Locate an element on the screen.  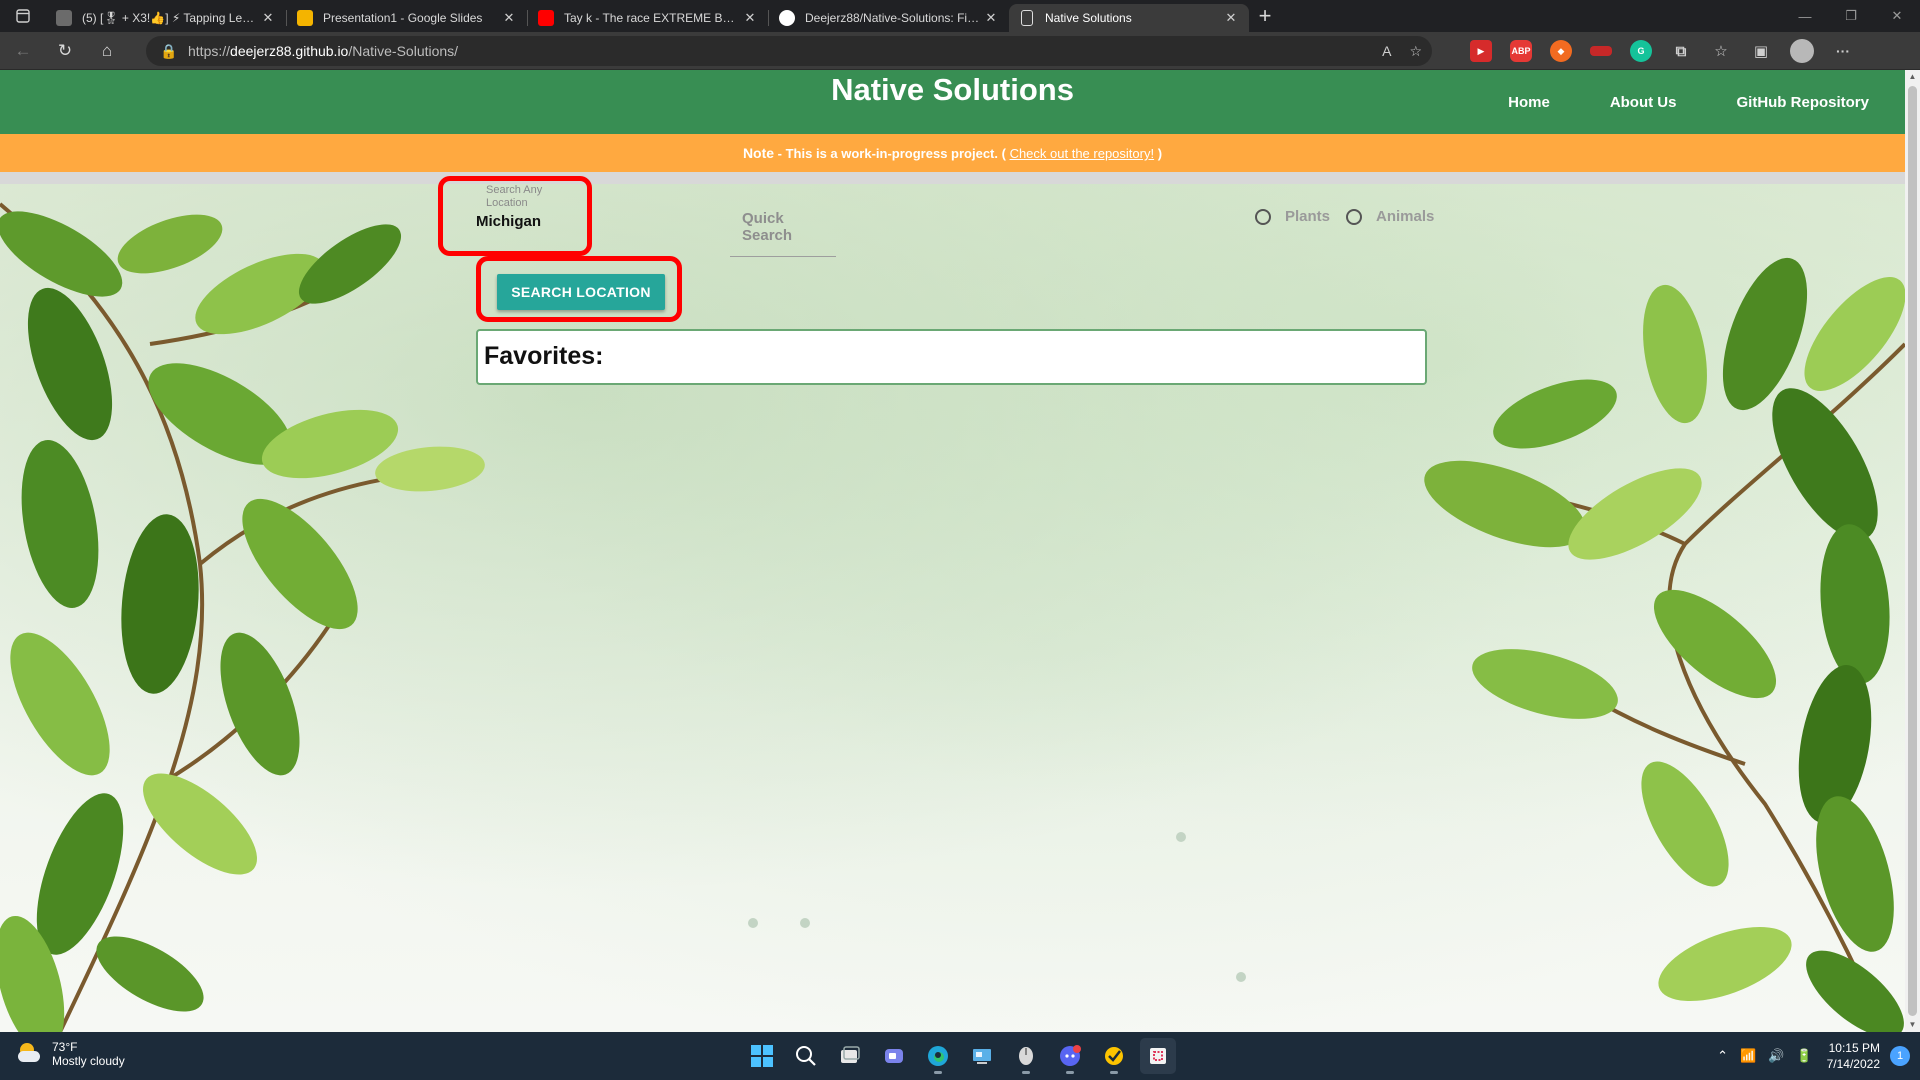
task-view-icon is located at coordinates (850, 1056).